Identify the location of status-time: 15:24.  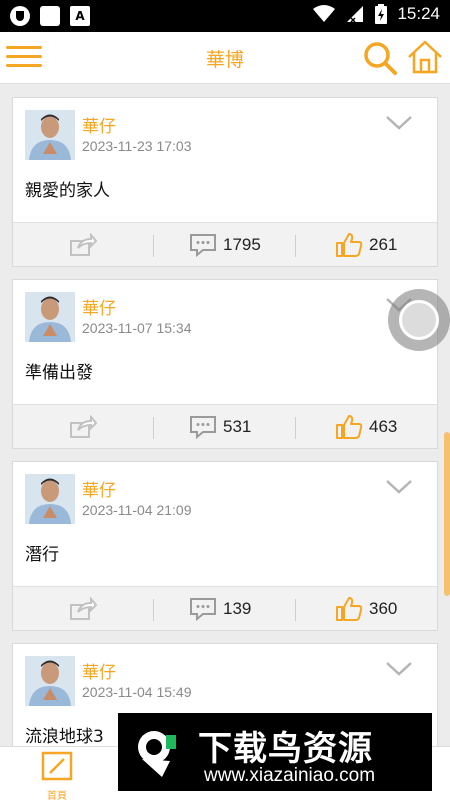
(418, 13).